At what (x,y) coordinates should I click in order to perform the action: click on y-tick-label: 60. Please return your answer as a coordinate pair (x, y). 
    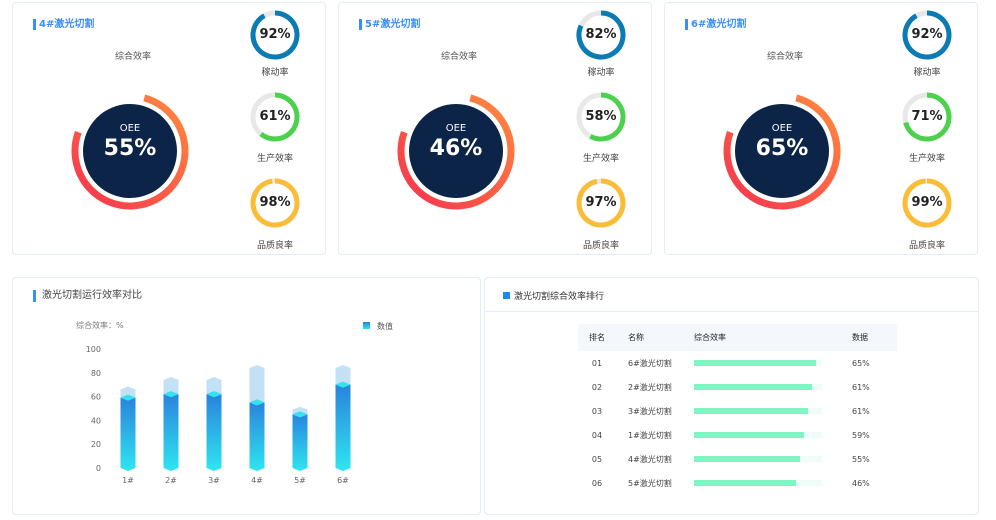
    Looking at the image, I should click on (96, 397).